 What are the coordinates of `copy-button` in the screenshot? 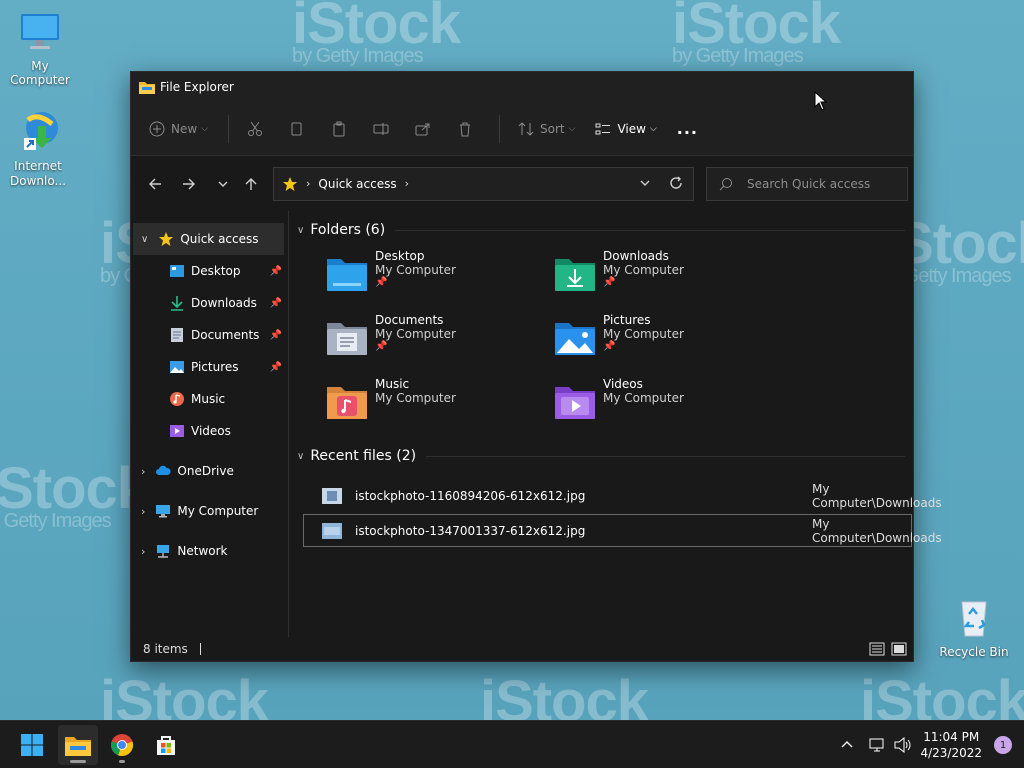 It's located at (300, 129).